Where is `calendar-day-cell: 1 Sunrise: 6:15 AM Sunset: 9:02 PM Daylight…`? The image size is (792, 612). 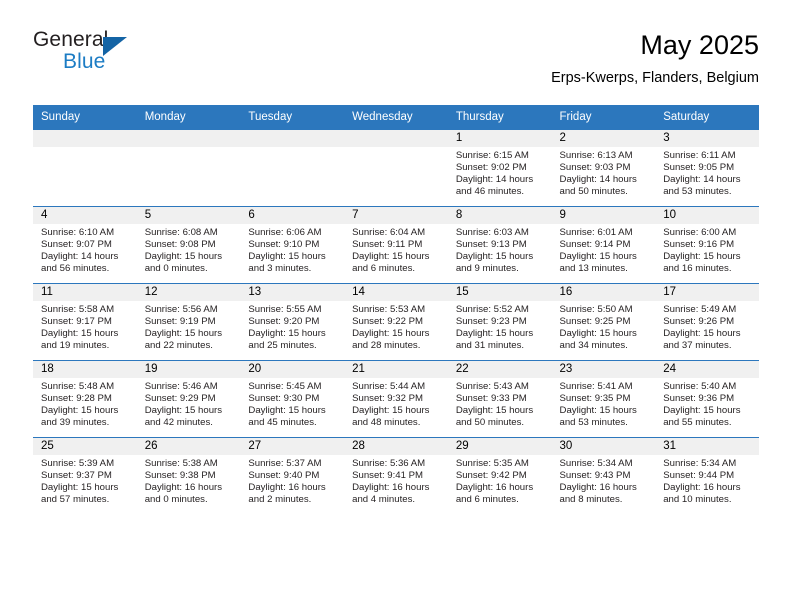 calendar-day-cell: 1 Sunrise: 6:15 AM Sunset: 9:02 PM Daylight… is located at coordinates (499, 168).